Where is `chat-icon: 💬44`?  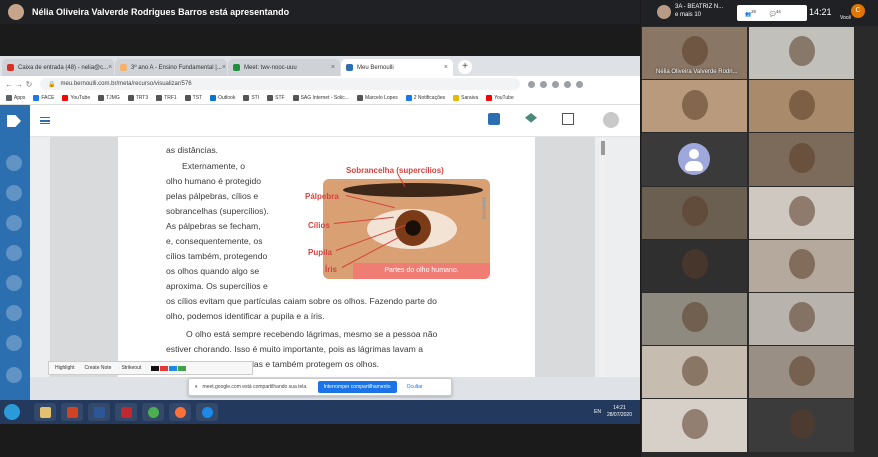 chat-icon: 💬44 is located at coordinates (775, 13).